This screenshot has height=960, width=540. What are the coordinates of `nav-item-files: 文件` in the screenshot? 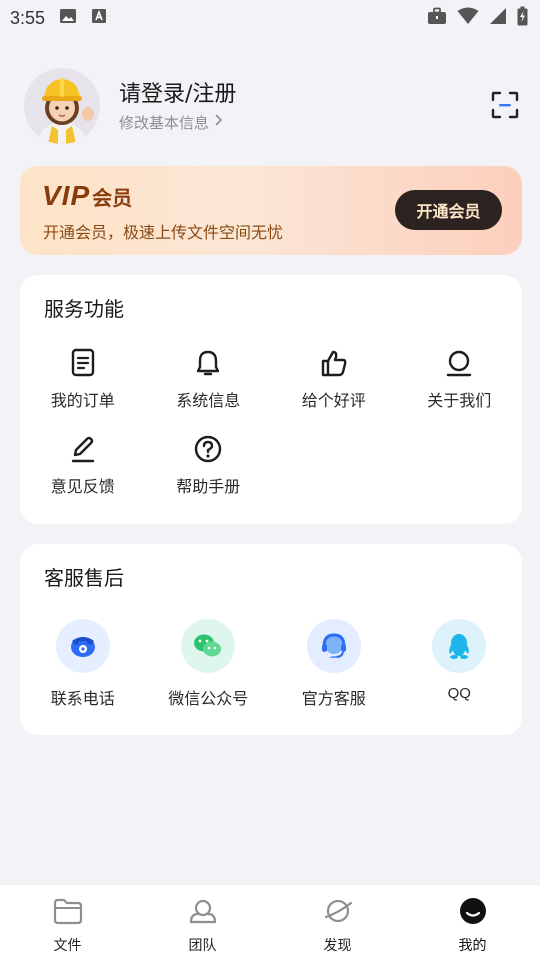 It's located at (67, 922).